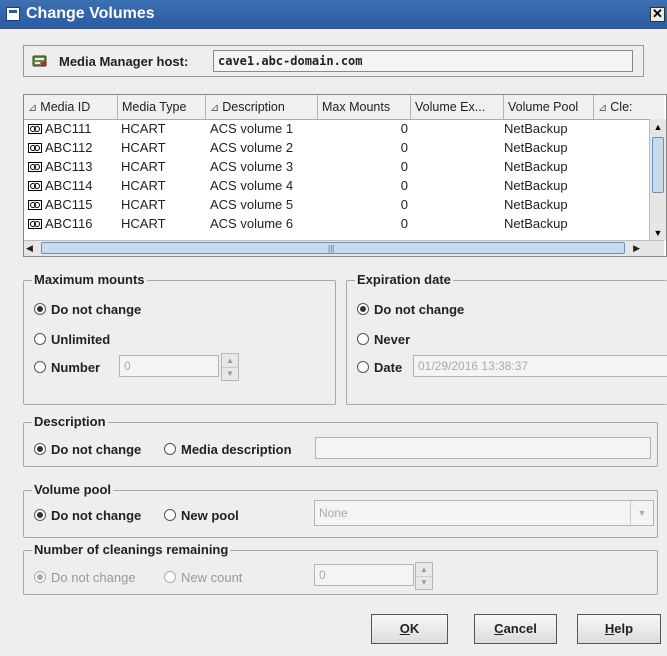 This screenshot has width=667, height=656. I want to click on expiration-never-radio: Never, so click(383, 339).